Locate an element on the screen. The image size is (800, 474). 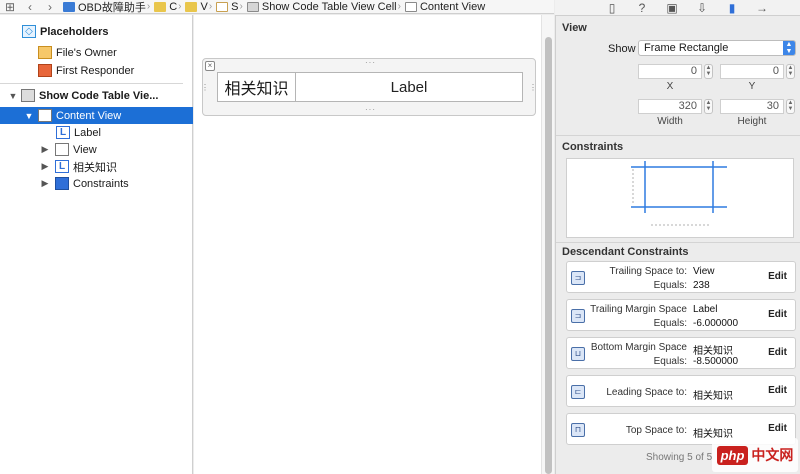
canvas-scrollbar is located at coordinates (547, 244).